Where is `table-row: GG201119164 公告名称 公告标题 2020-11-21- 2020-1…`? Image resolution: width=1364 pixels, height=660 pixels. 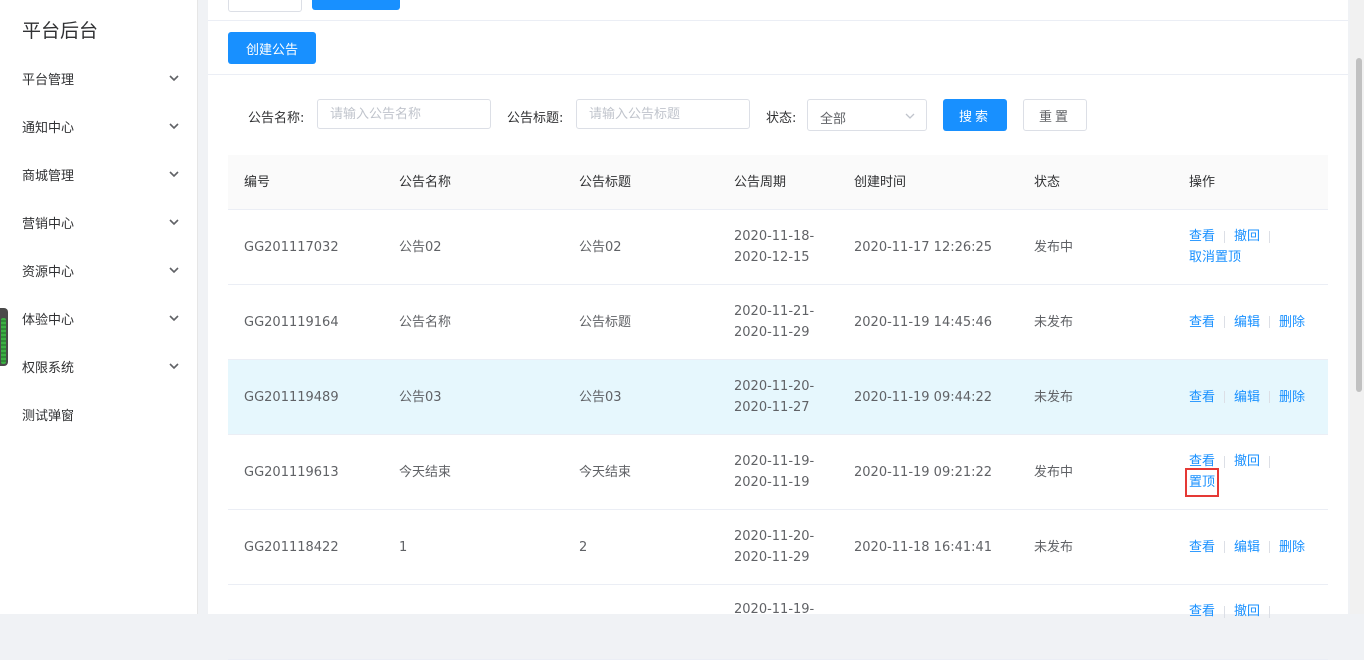 table-row: GG201119164 公告名称 公告标题 2020-11-21- 2020-1… is located at coordinates (778, 322).